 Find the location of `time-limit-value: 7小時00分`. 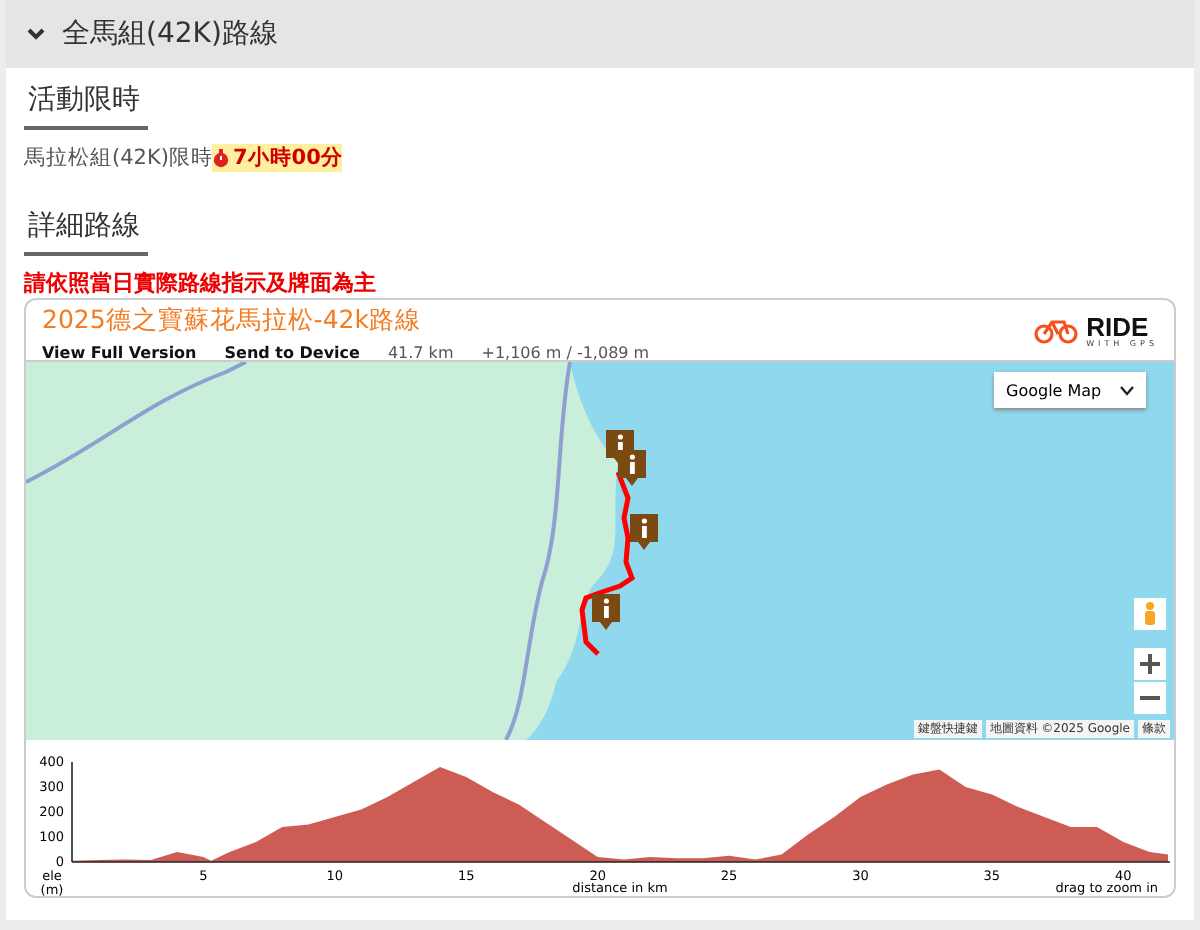

time-limit-value: 7小時00分 is located at coordinates (277, 158).